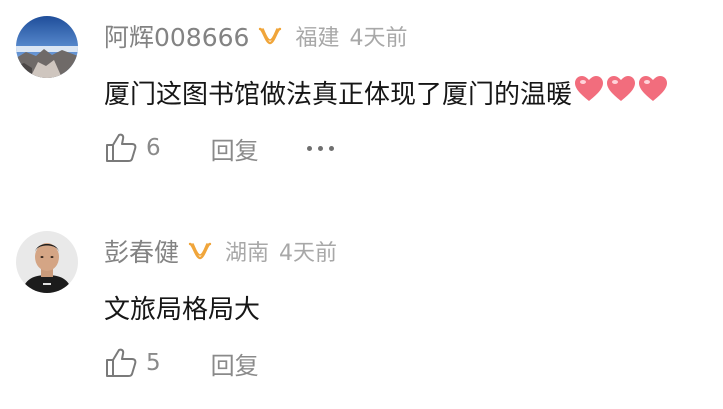 The height and width of the screenshot is (409, 723). I want to click on comment-text: 文旅局格局大, so click(182, 307).